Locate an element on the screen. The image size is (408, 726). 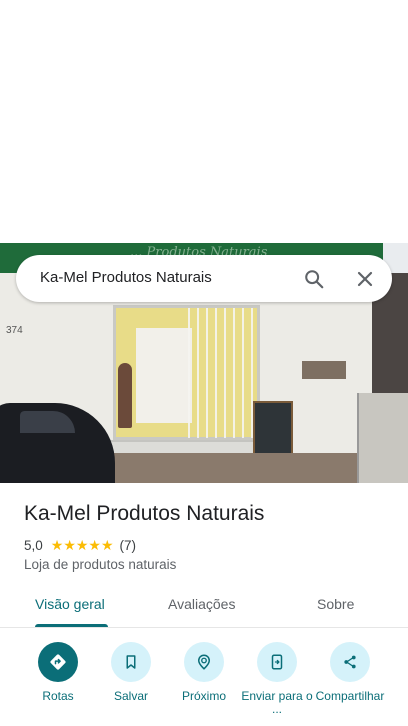
directions-icon is located at coordinates (58, 662).